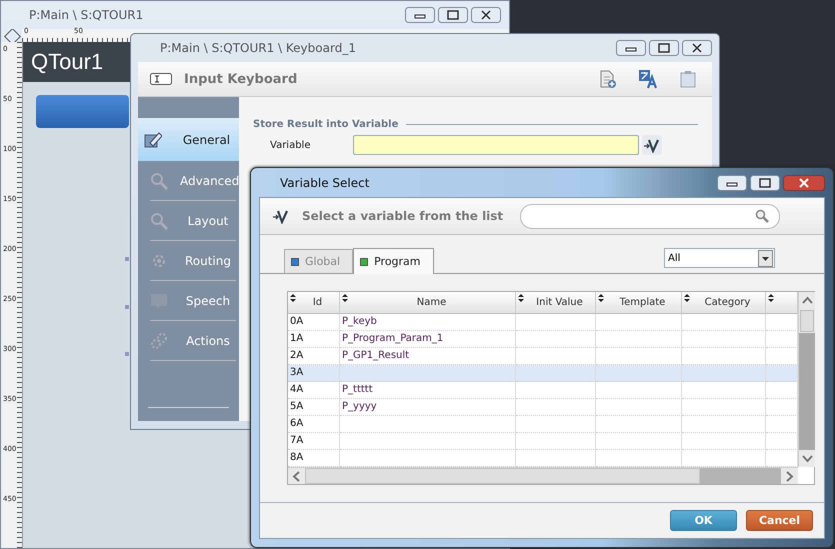  I want to click on table-cell: 5A, so click(314, 407).